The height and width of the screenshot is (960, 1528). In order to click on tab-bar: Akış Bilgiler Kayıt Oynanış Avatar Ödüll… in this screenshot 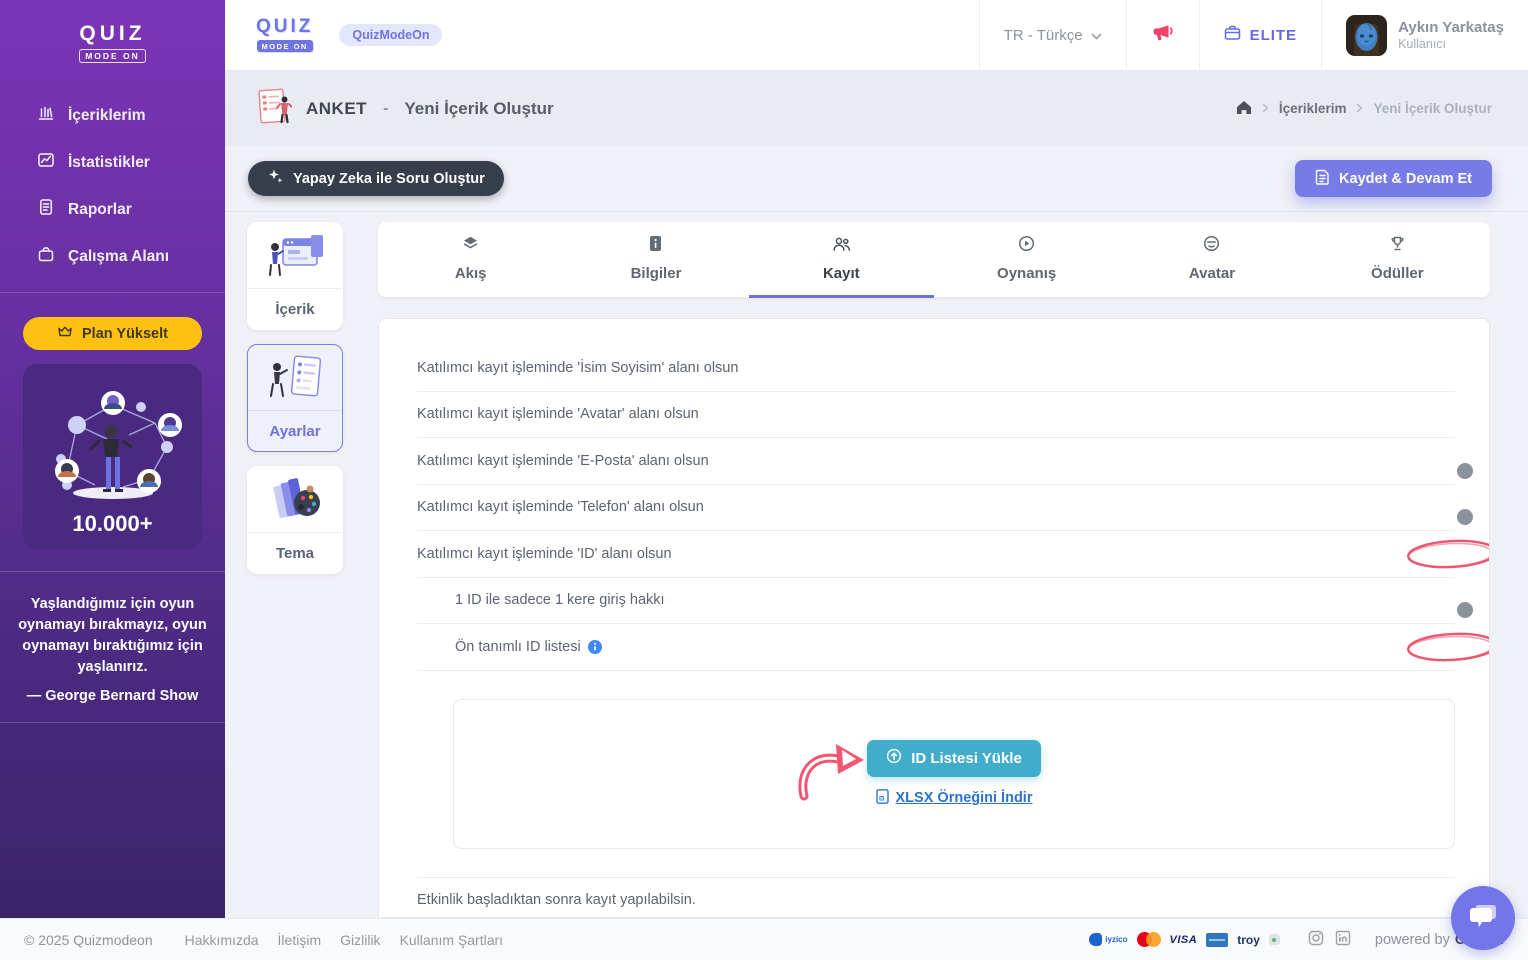, I will do `click(934, 260)`.